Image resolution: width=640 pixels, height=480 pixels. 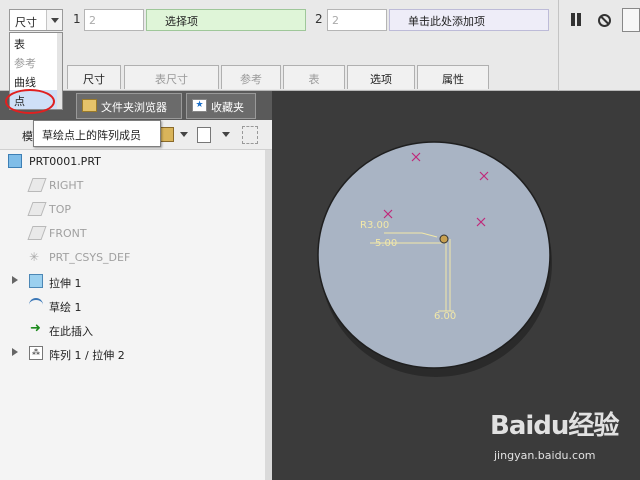 I want to click on settings-icon, so click(x=204, y=135).